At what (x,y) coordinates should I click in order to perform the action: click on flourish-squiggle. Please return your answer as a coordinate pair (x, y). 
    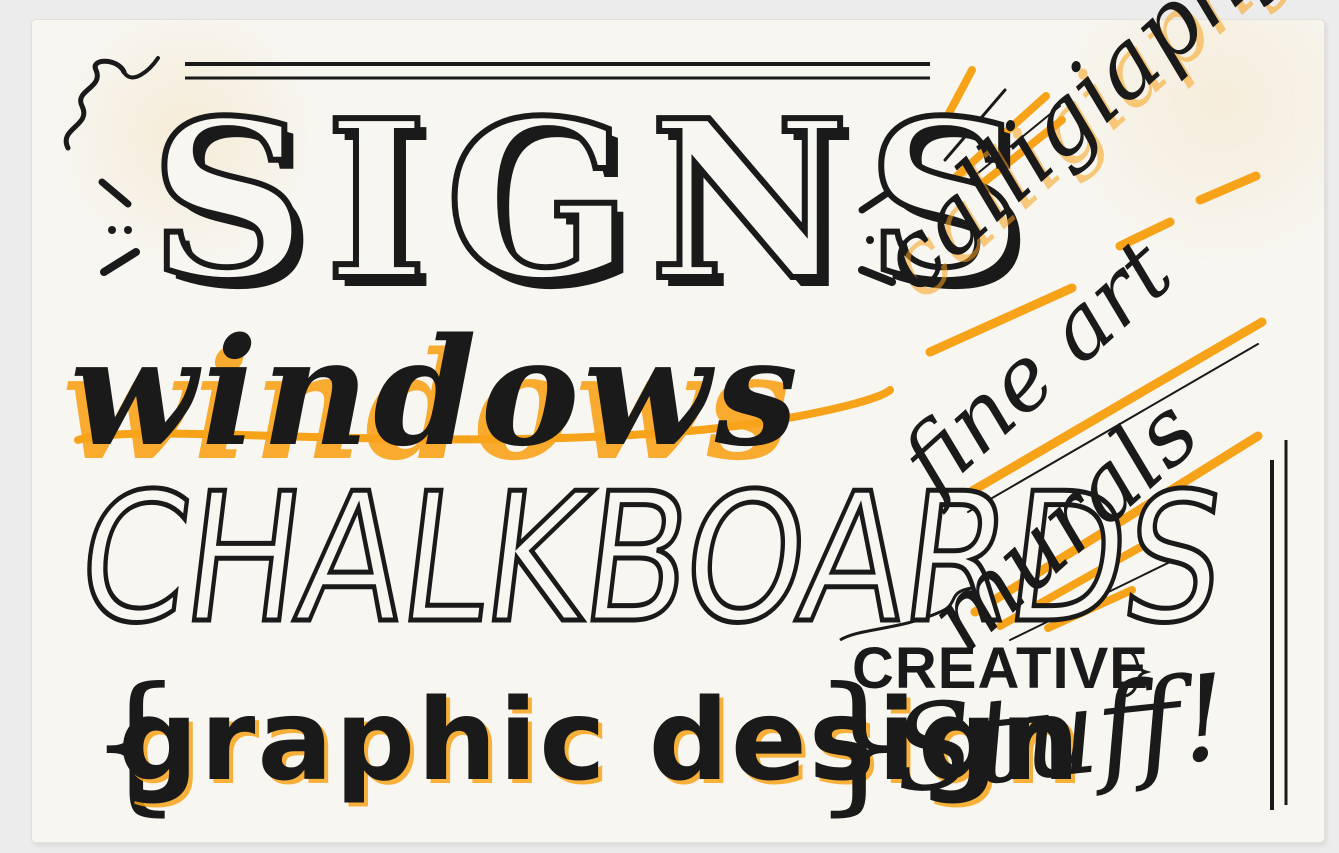
    Looking at the image, I should click on (95, 104).